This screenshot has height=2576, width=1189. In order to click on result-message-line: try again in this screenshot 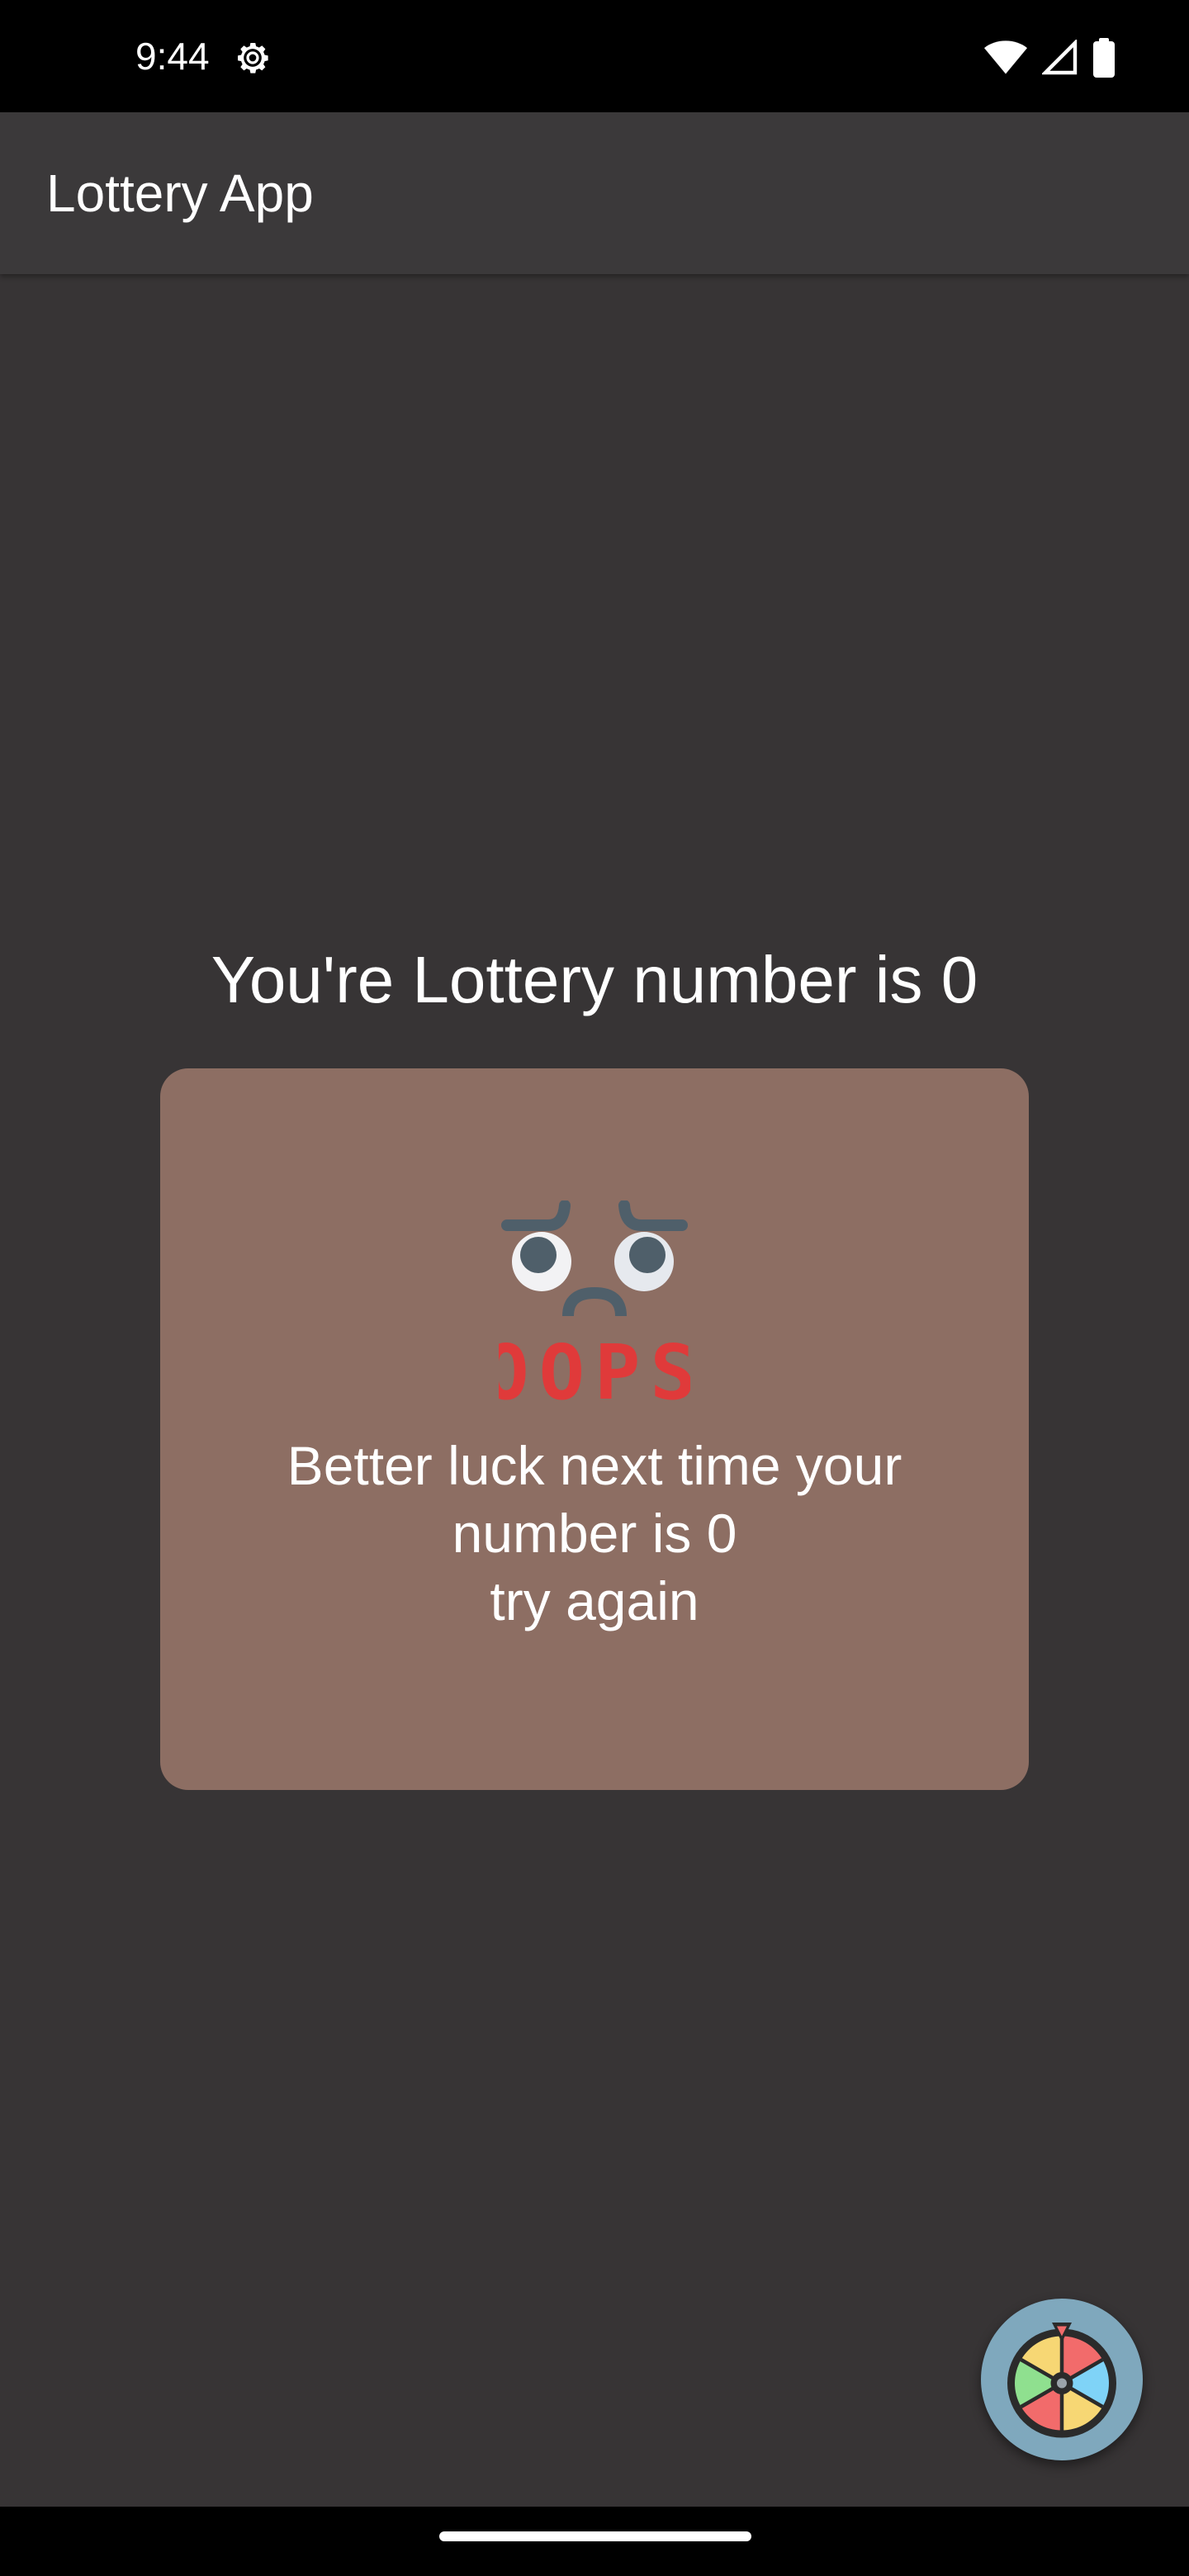, I will do `click(594, 1600)`.